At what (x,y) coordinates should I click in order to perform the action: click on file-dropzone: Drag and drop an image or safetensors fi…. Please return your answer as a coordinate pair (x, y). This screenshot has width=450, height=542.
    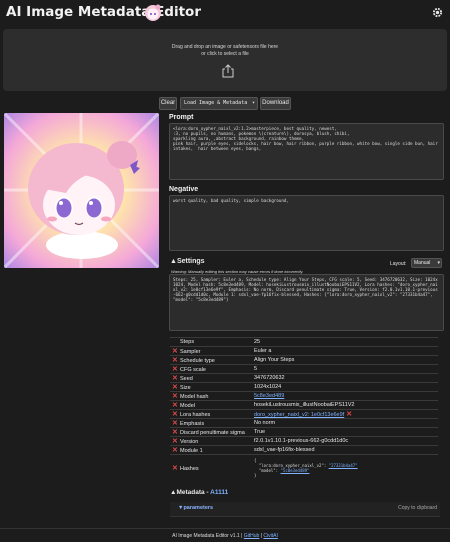
    Looking at the image, I should click on (225, 60).